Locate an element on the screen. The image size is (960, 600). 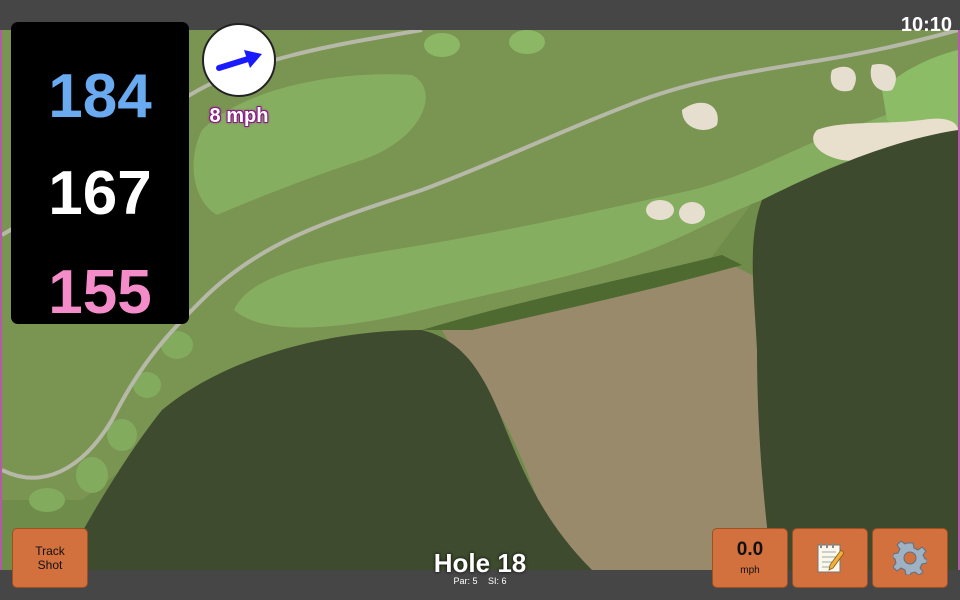
middle-distance: 167 is located at coordinates (100, 193).